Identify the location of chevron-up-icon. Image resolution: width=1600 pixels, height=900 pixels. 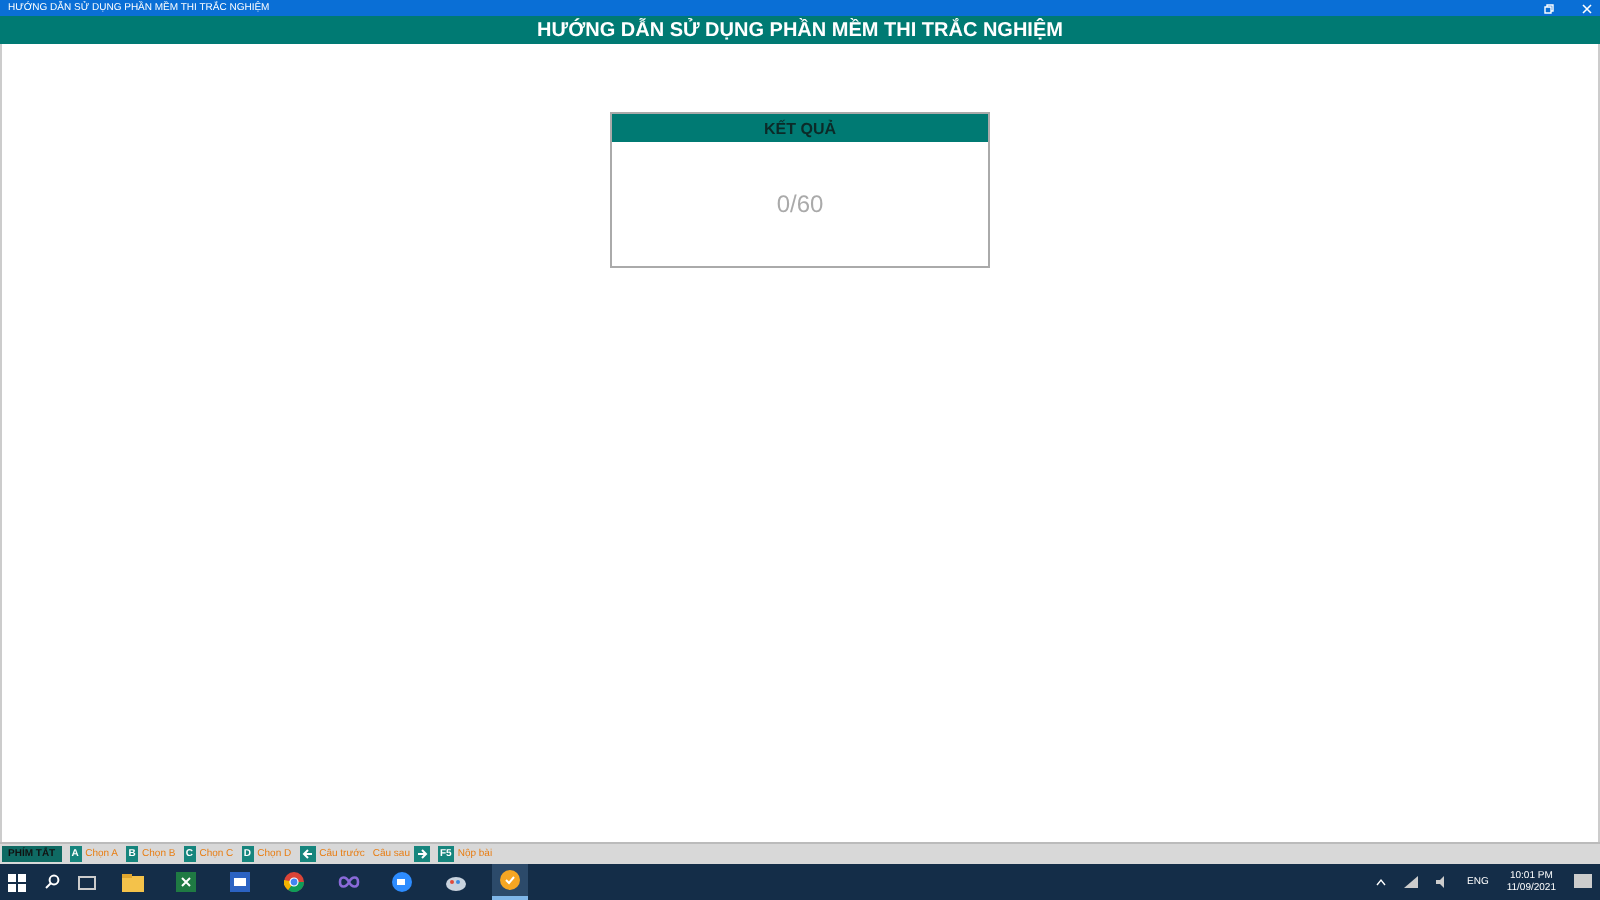
(1380, 882).